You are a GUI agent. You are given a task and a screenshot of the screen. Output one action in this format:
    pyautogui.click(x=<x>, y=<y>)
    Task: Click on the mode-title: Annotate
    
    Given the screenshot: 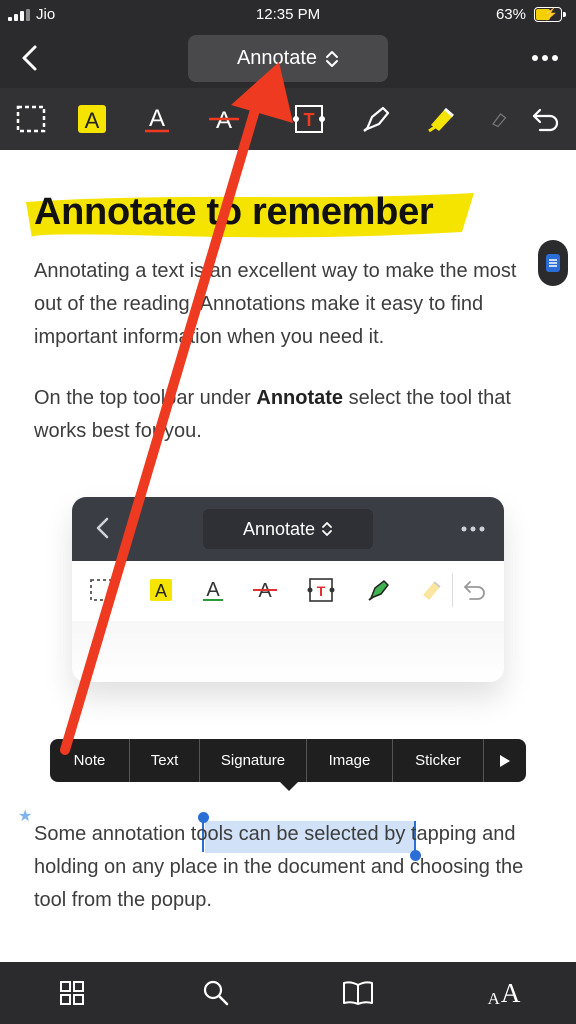 What is the action you would take?
    pyautogui.click(x=277, y=58)
    